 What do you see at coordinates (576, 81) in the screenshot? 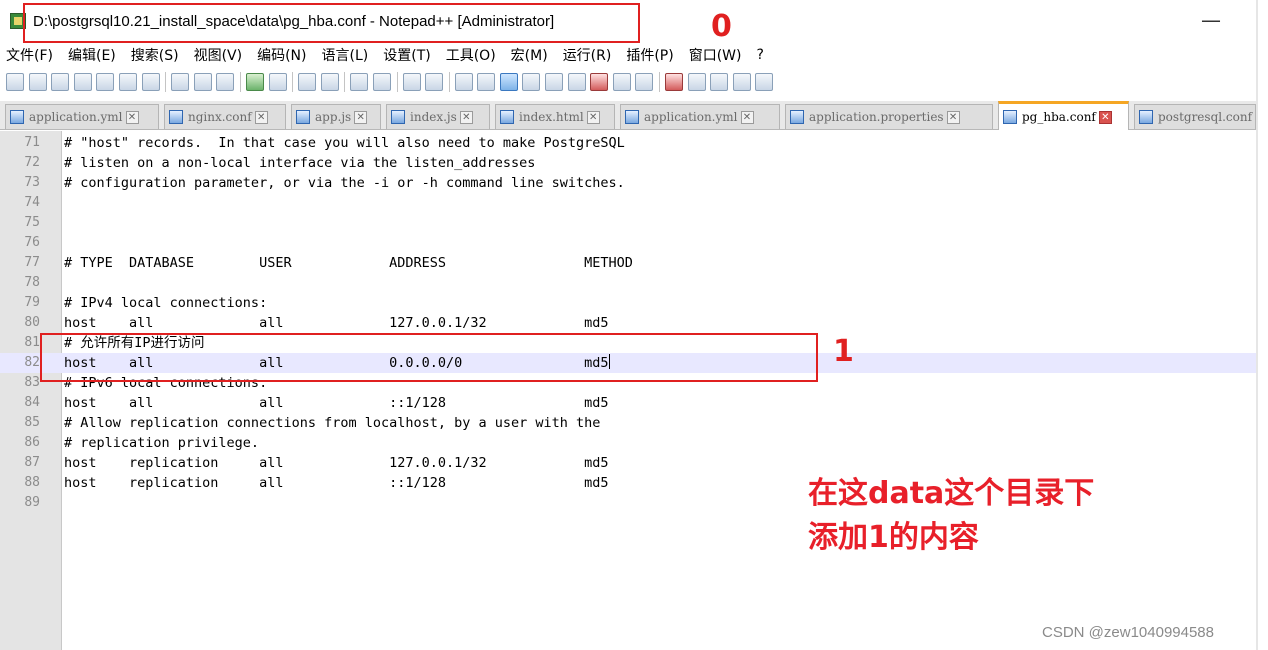
I see `function-list-icon` at bounding box center [576, 81].